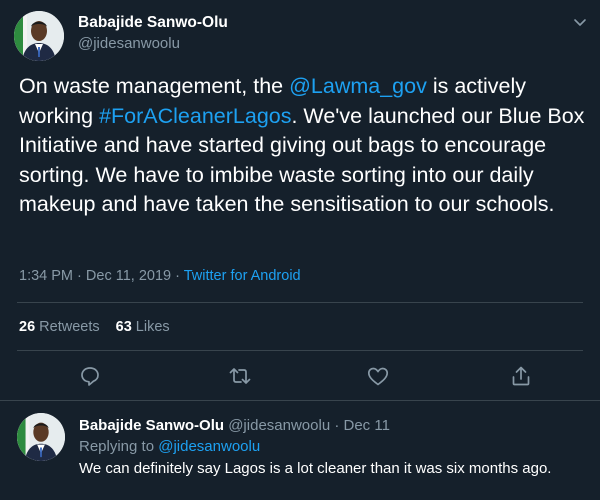  What do you see at coordinates (128, 276) in the screenshot?
I see `tweet-date: Dec 11, 2019` at bounding box center [128, 276].